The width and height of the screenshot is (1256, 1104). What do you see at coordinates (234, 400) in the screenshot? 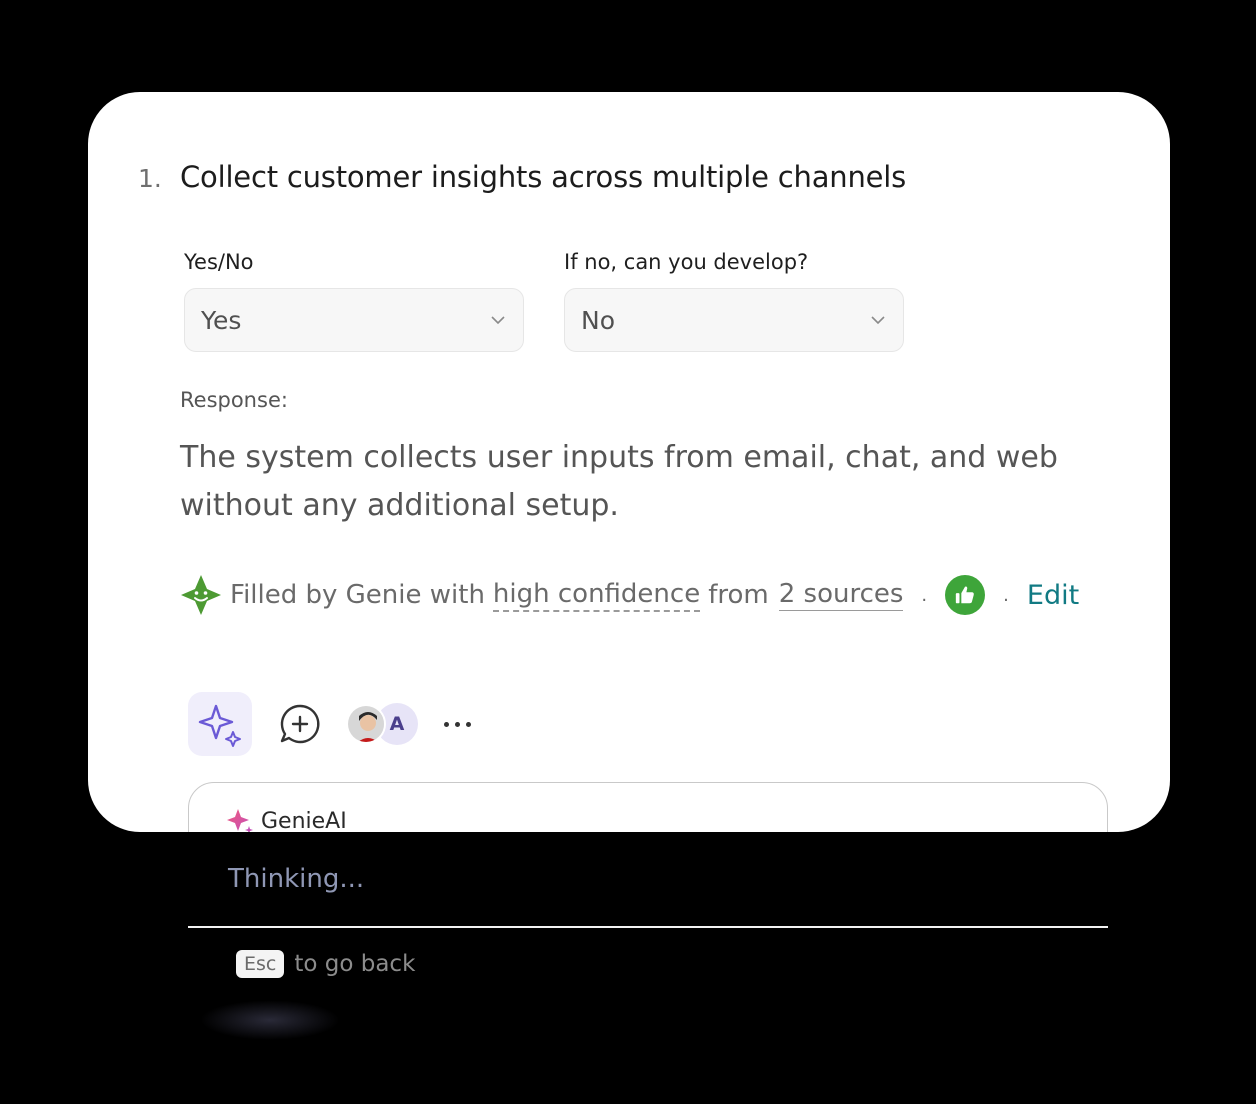
I see `response-label: Response:` at bounding box center [234, 400].